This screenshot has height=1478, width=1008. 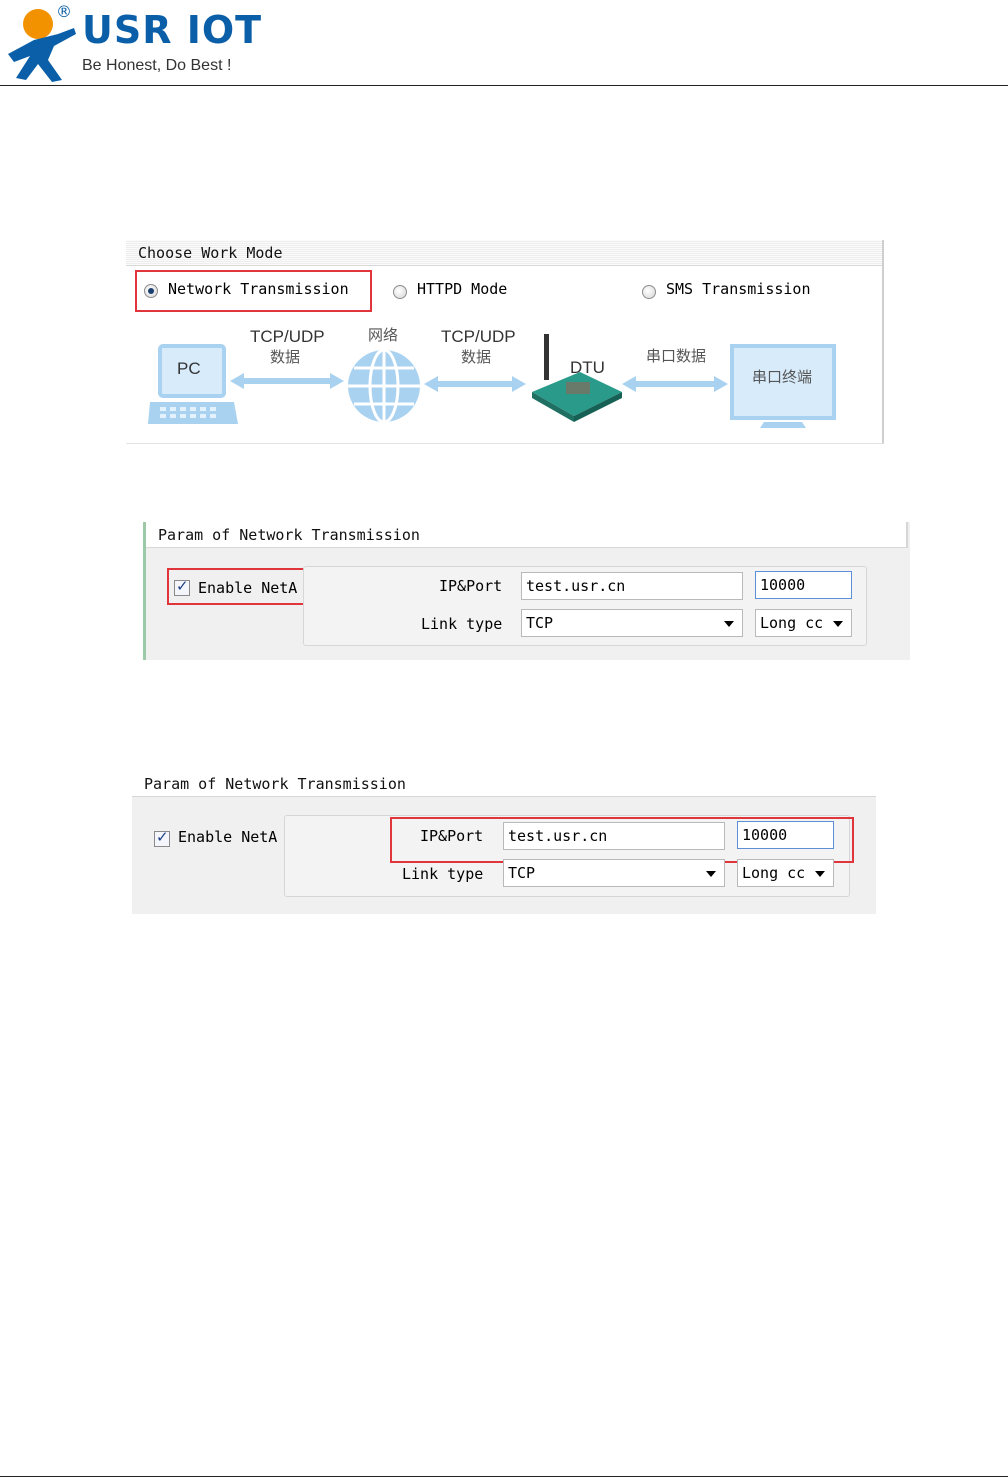 What do you see at coordinates (383, 335) in the screenshot?
I see `network-label: 网络` at bounding box center [383, 335].